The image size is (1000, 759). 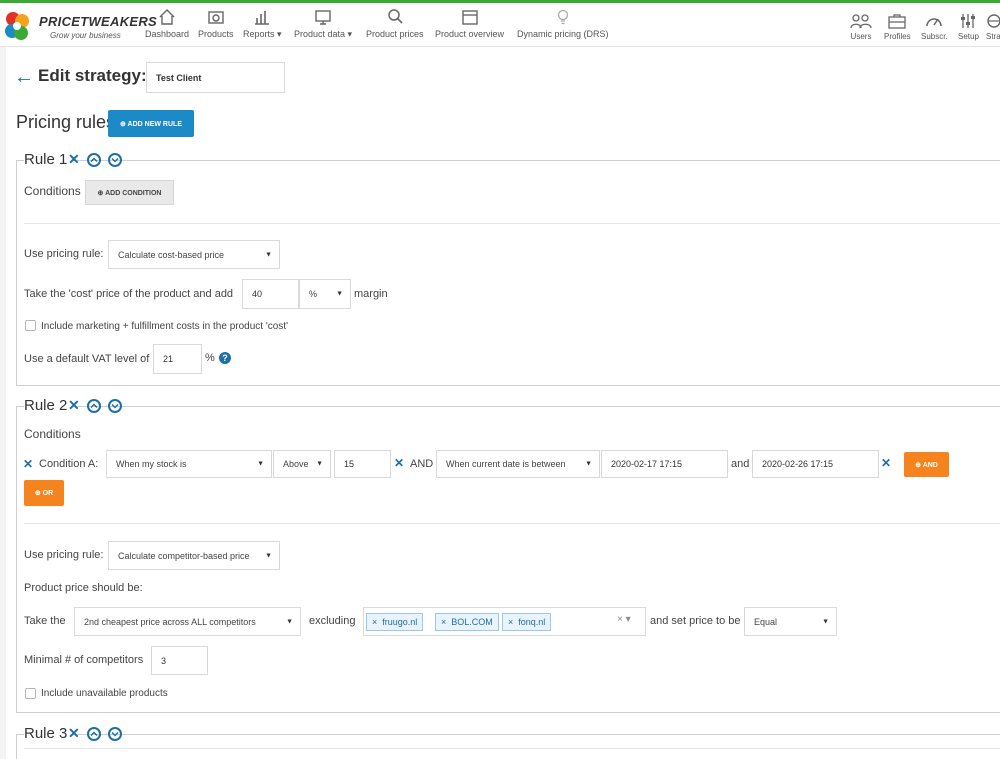 What do you see at coordinates (270, 294) in the screenshot?
I see `margin-input: 40` at bounding box center [270, 294].